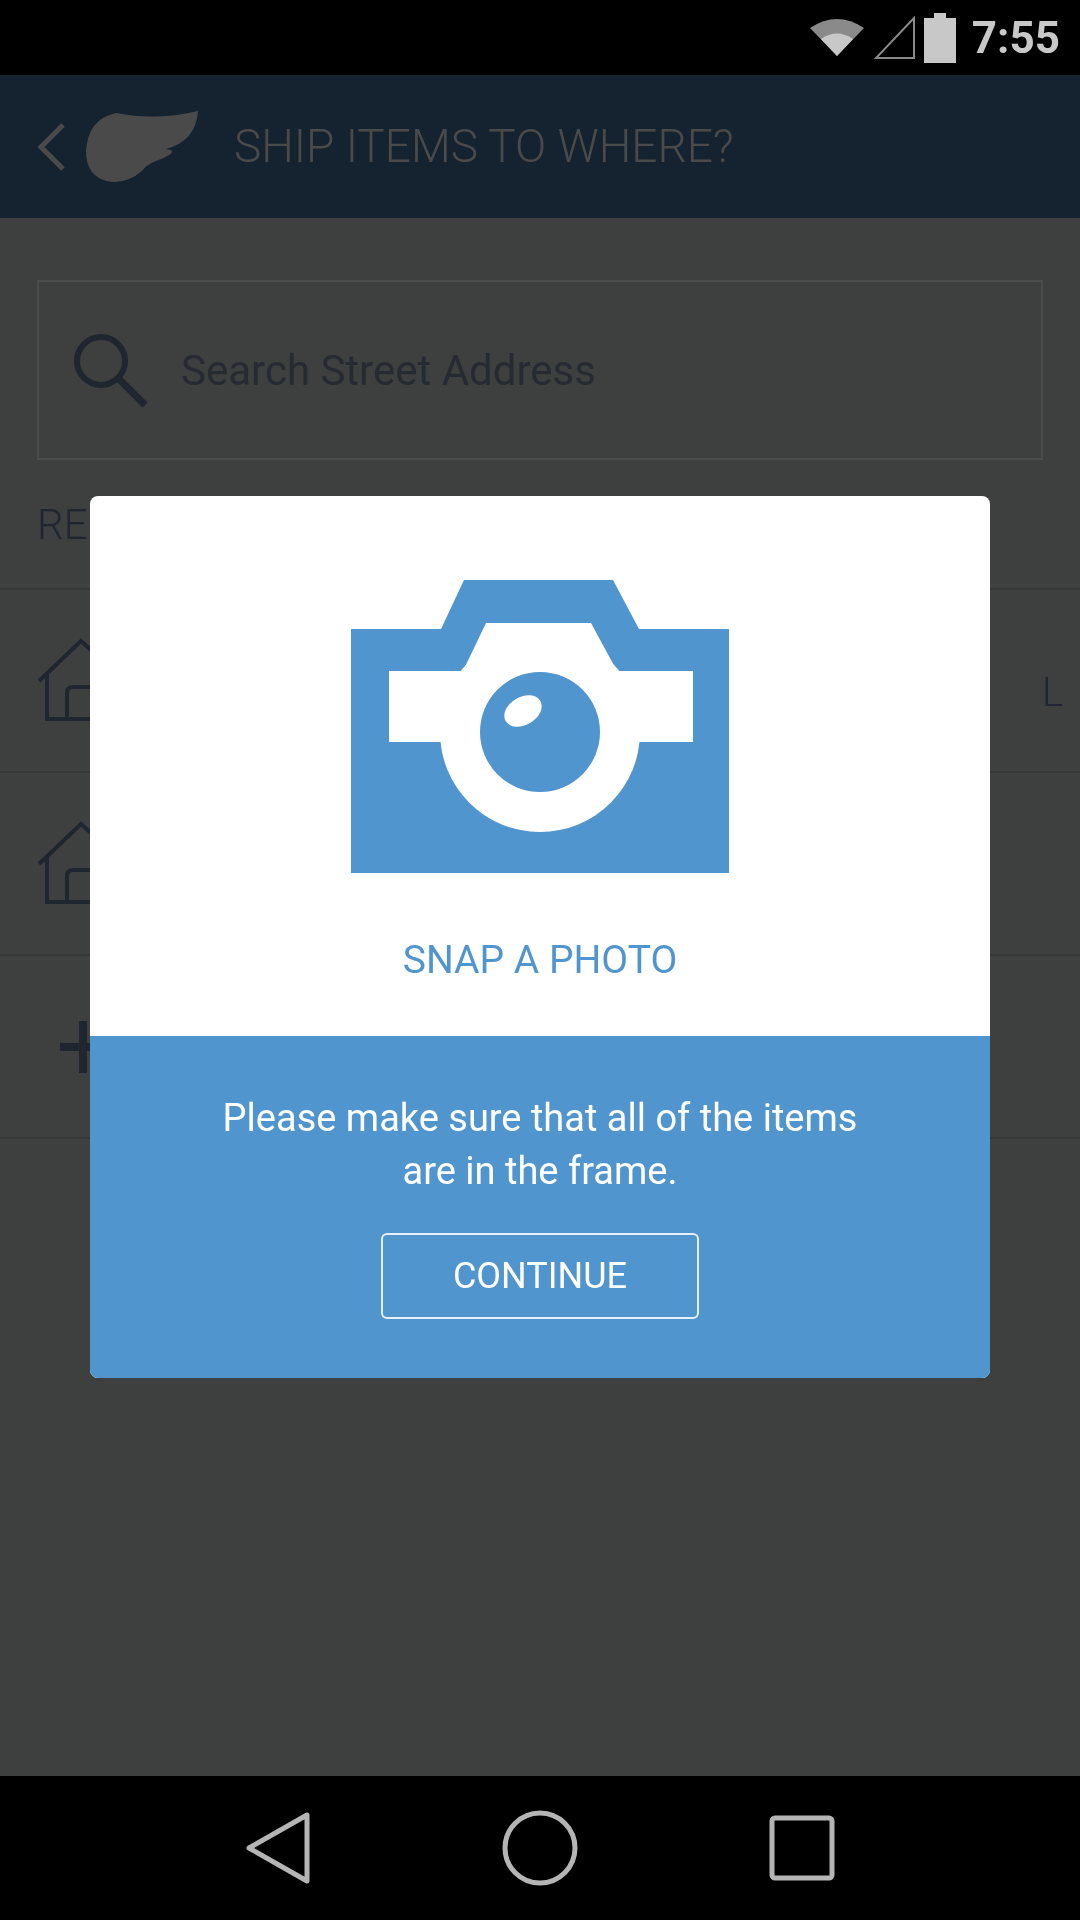 The image size is (1080, 1920). Describe the element at coordinates (540, 960) in the screenshot. I see `dialog-title: SNAP A PHOTO` at that location.